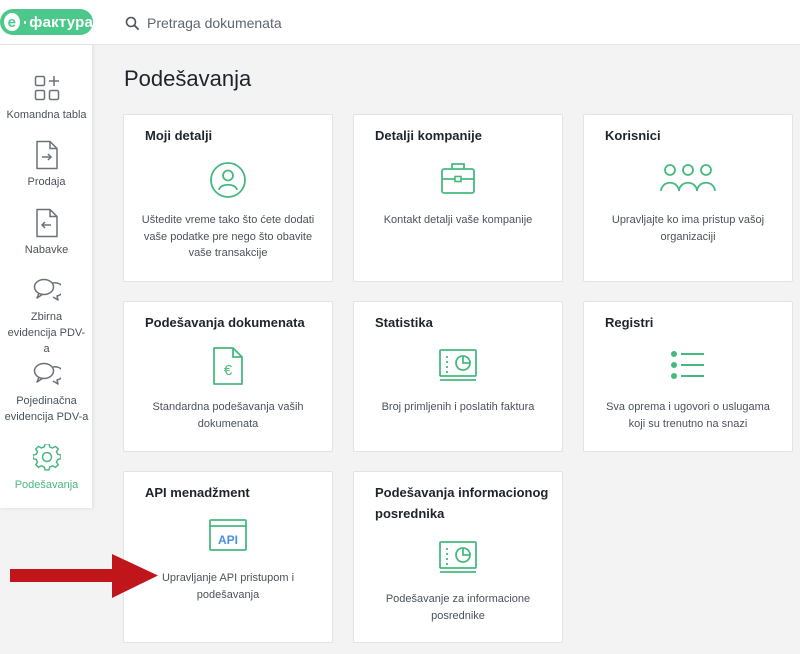 This screenshot has width=800, height=654. I want to click on logo-text: фактура, so click(61, 22).